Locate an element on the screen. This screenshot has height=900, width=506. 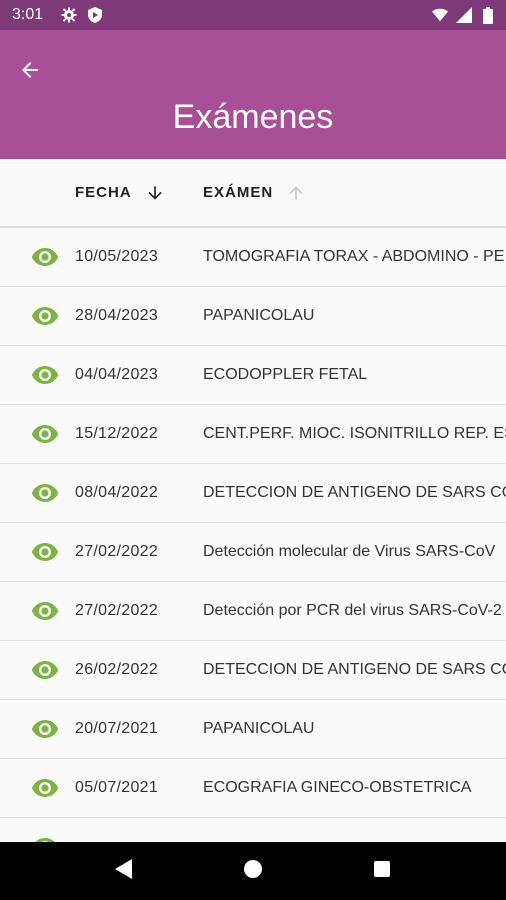
shield-play-icon is located at coordinates (95, 15).